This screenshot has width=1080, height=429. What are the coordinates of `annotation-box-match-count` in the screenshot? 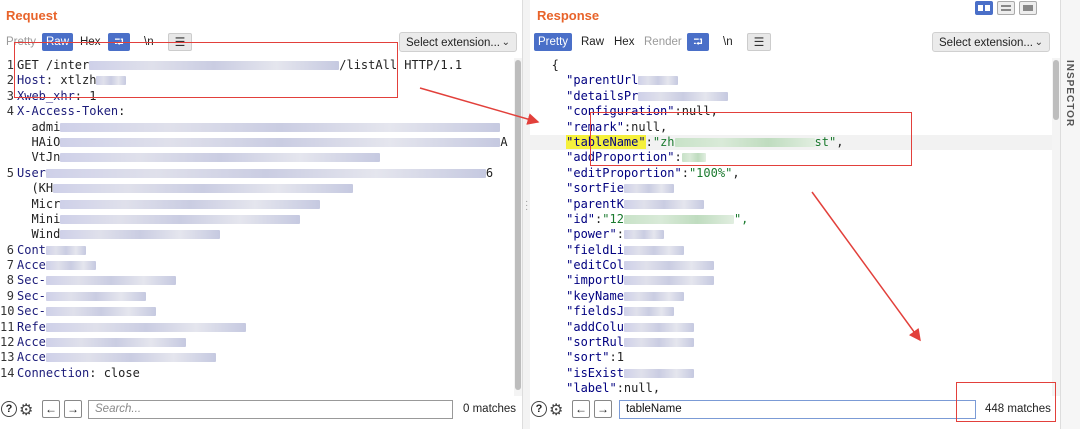 It's located at (1006, 402).